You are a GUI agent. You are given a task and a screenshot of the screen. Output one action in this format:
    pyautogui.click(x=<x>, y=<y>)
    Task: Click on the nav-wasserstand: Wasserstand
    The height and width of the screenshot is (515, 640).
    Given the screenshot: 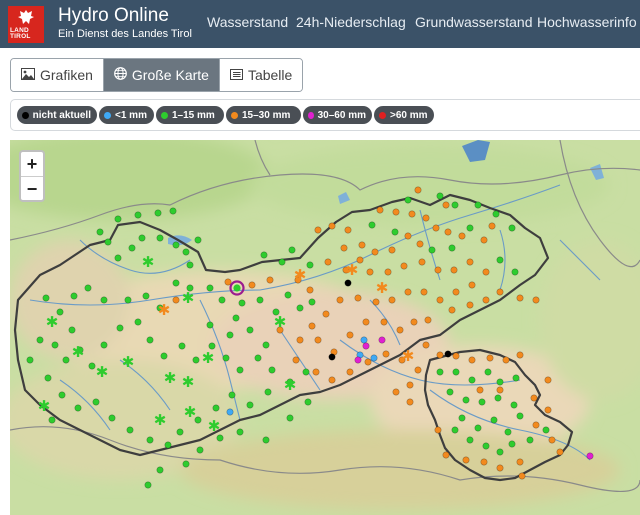 What is the action you would take?
    pyautogui.click(x=247, y=22)
    